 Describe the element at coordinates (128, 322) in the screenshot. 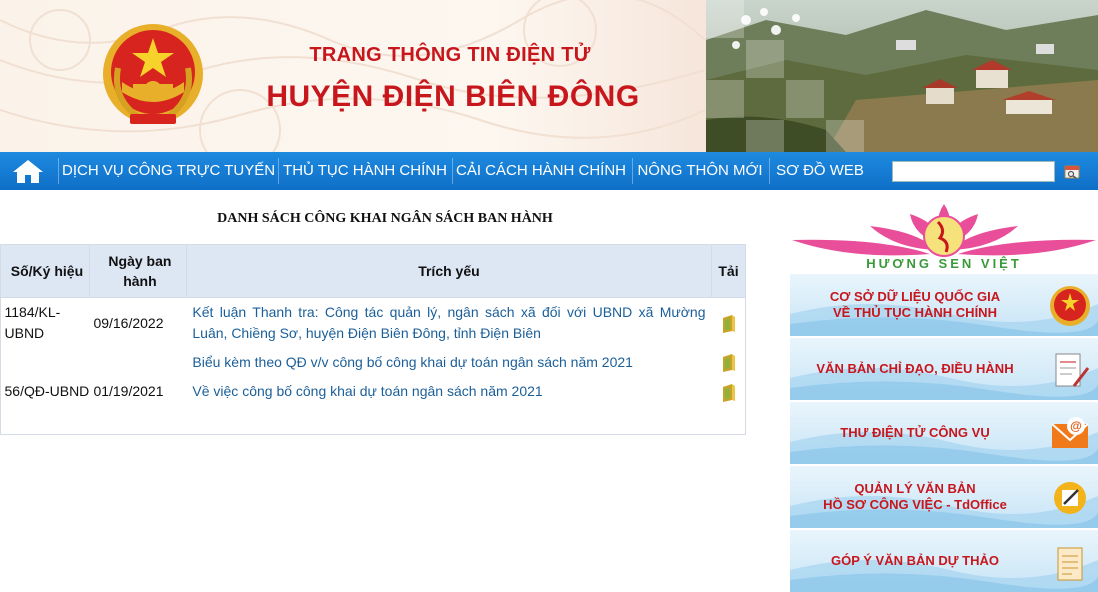

I see `document-date: 09/16/2022` at that location.